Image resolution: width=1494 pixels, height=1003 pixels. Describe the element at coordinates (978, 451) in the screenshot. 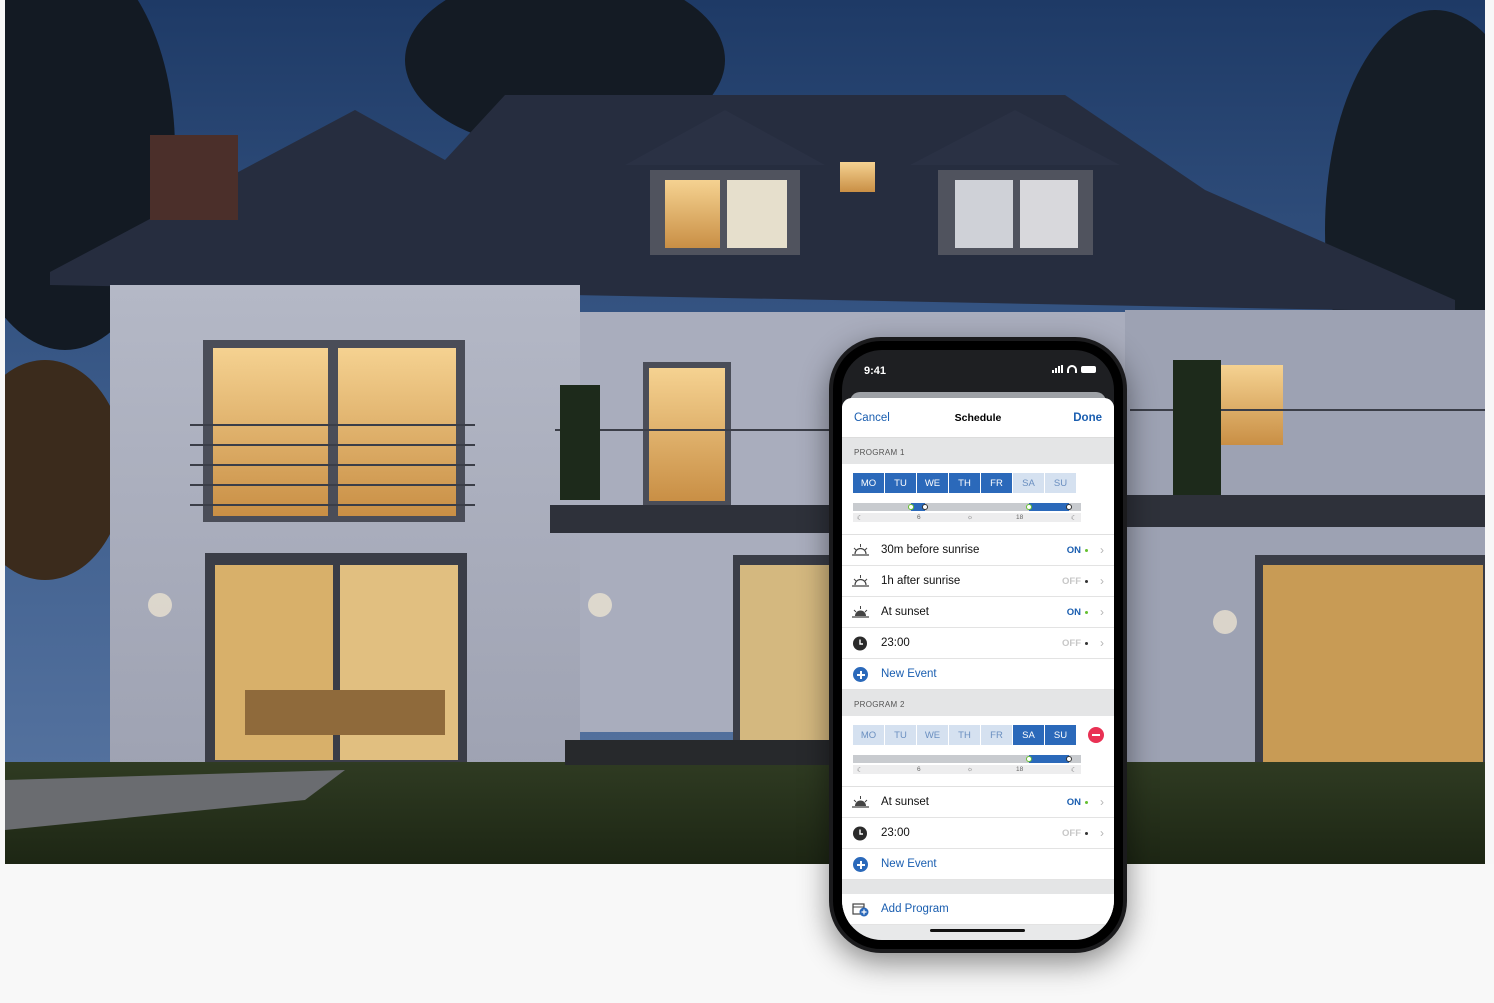

I see `program-1-header: PROGRAM 1` at that location.